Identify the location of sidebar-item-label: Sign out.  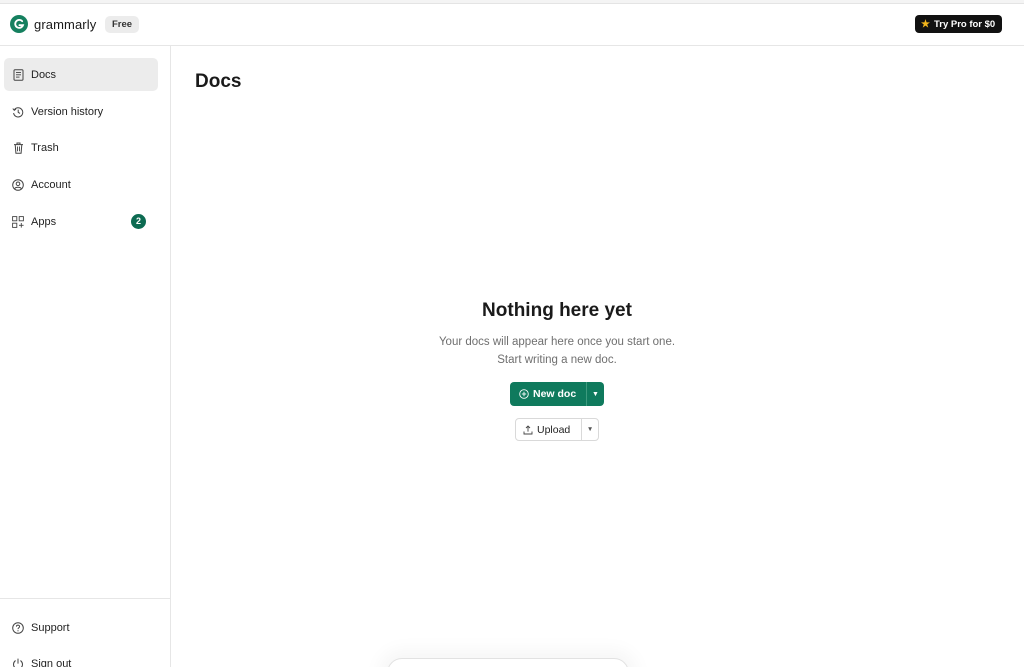
(51, 662).